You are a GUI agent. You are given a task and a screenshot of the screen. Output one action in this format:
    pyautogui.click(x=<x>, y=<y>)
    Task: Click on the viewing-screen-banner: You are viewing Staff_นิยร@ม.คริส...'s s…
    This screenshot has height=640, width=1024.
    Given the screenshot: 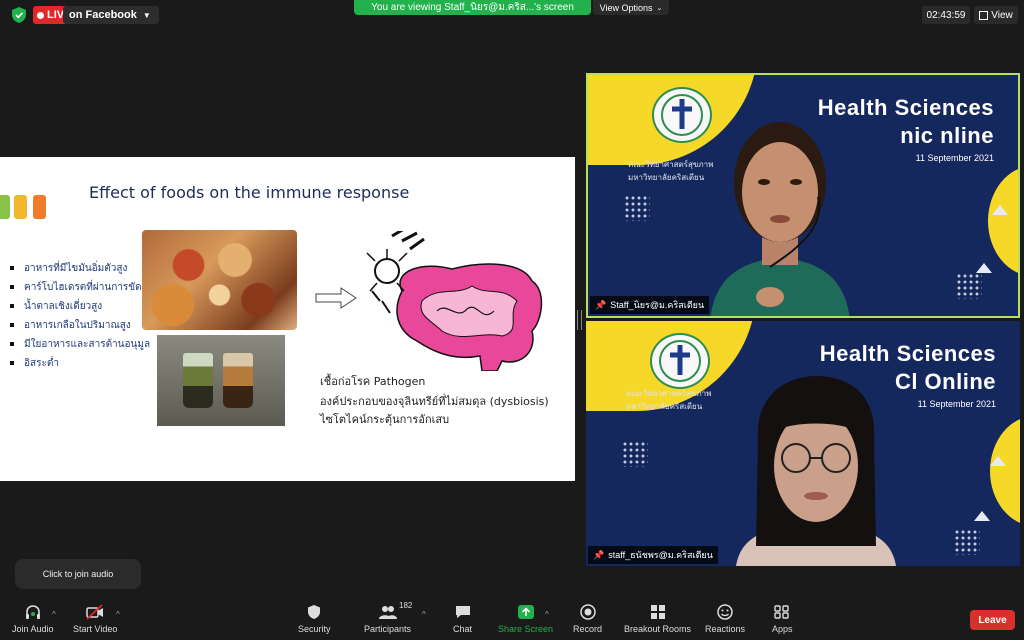 What is the action you would take?
    pyautogui.click(x=472, y=7)
    